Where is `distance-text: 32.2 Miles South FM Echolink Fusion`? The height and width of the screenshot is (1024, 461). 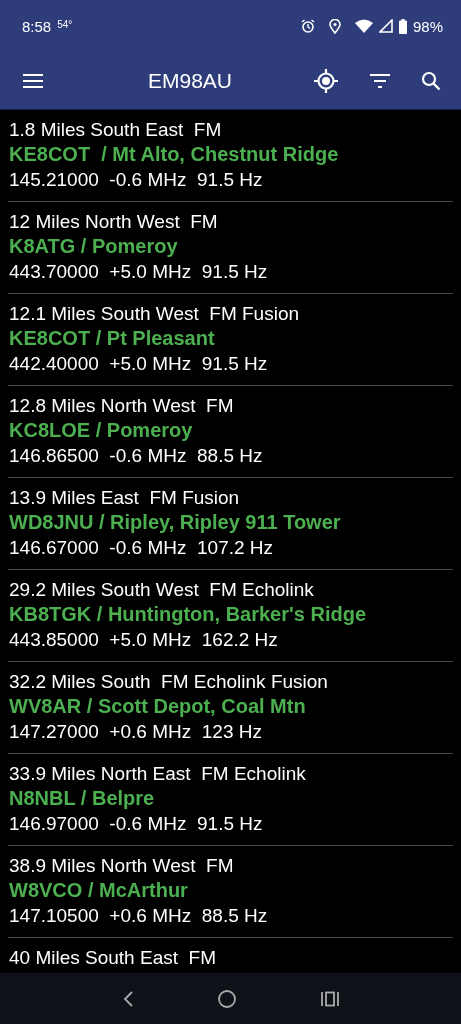
distance-text: 32.2 Miles South FM Echolink Fusion is located at coordinates (169, 682).